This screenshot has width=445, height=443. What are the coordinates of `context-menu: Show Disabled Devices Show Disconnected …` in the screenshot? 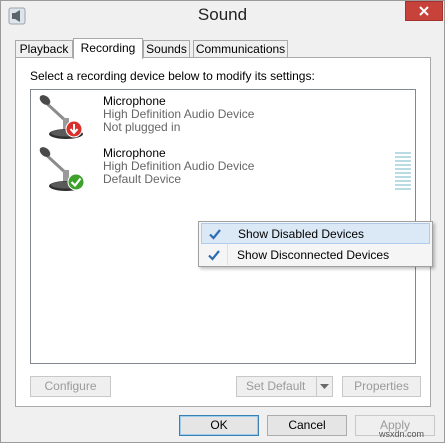 It's located at (315, 244).